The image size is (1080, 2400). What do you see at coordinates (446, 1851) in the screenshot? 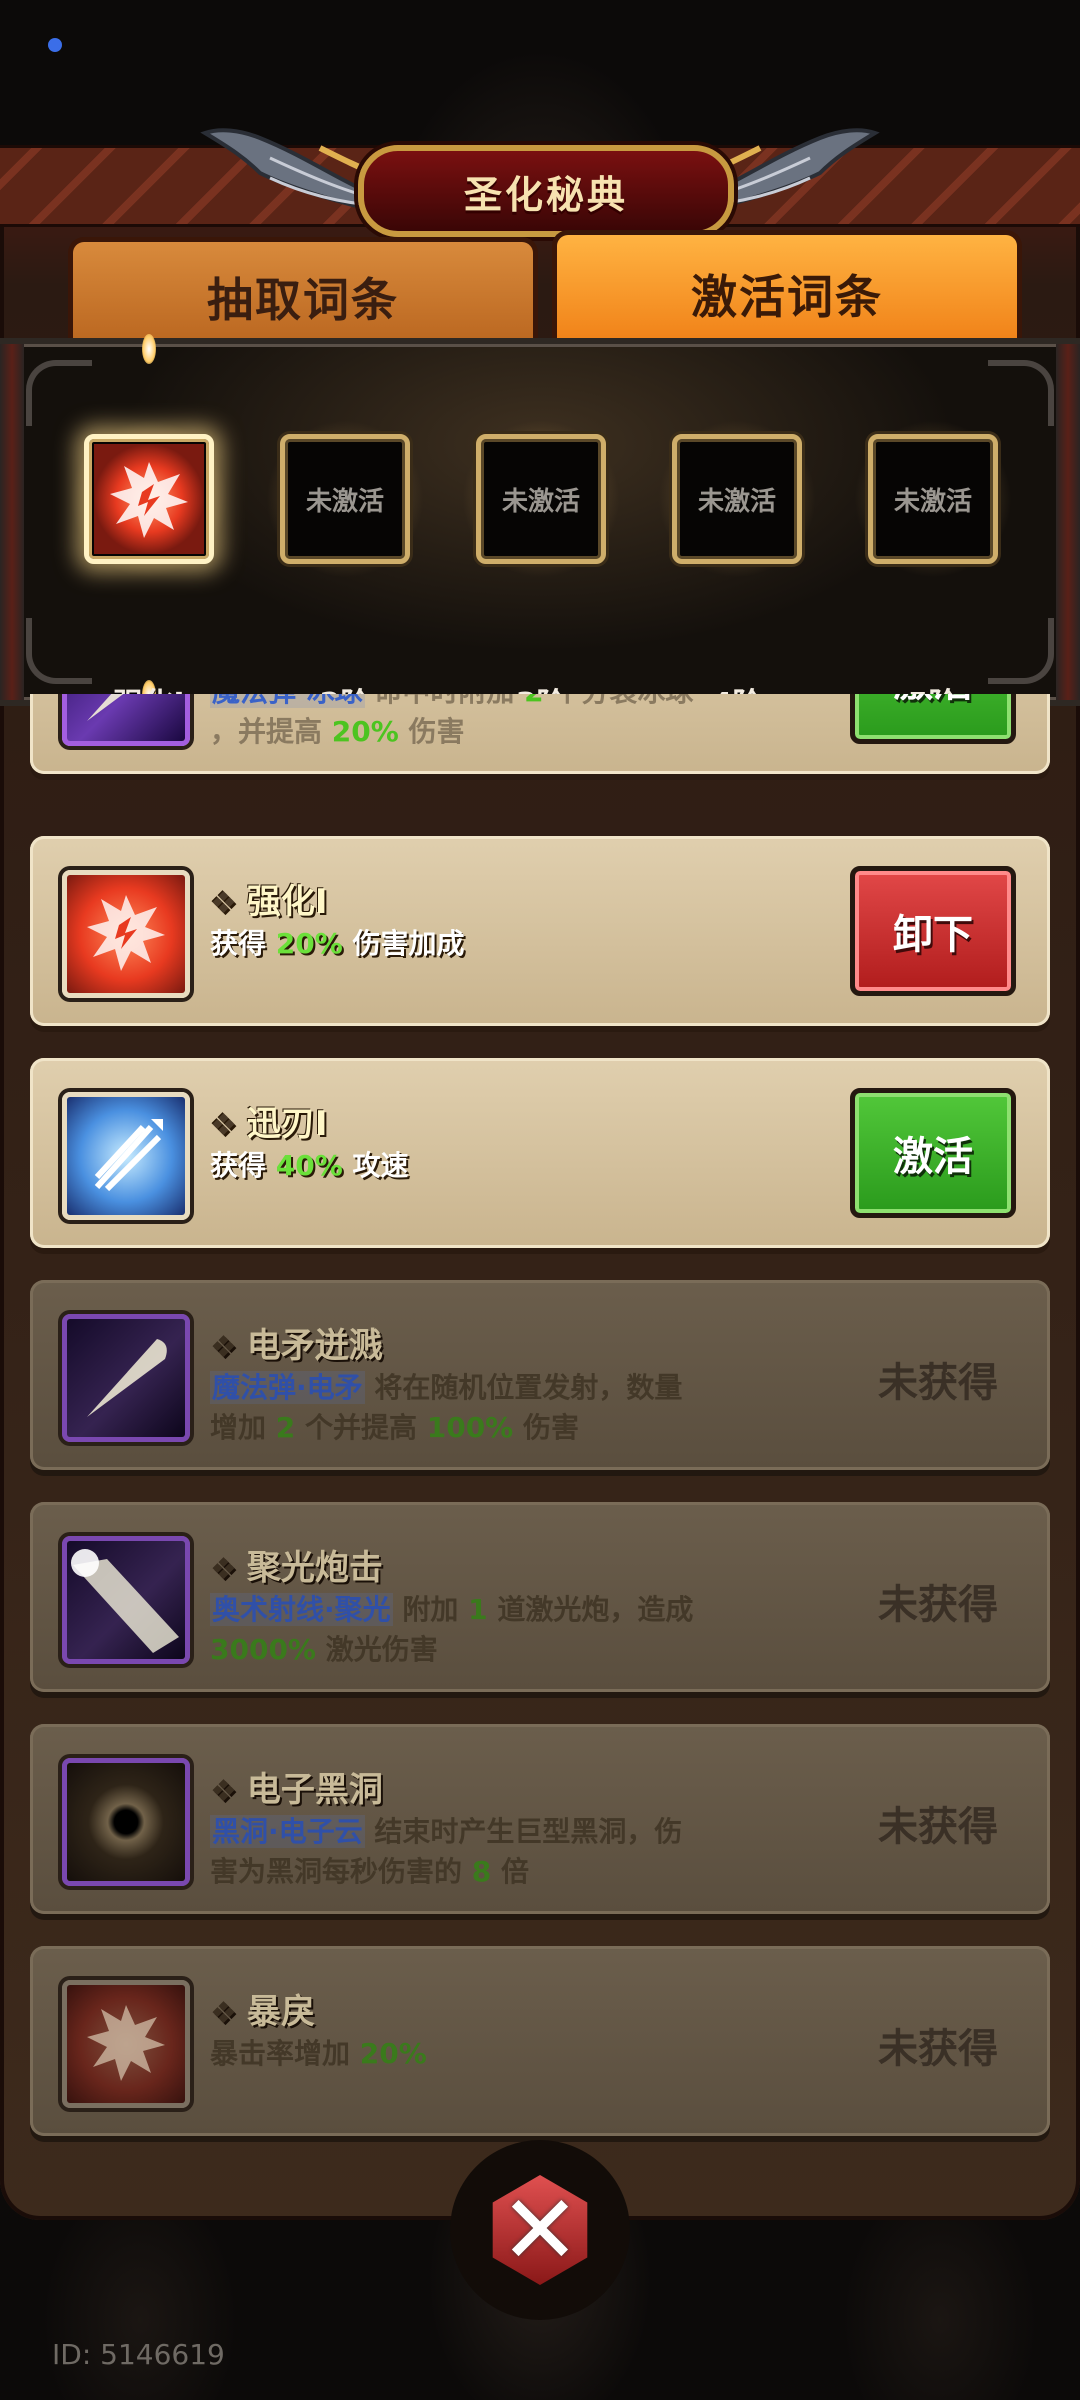
I see `entry-description: 黑洞·电子云 结束时产生巨型黑洞，伤 害为黑洞每秒伤害的 8 倍` at bounding box center [446, 1851].